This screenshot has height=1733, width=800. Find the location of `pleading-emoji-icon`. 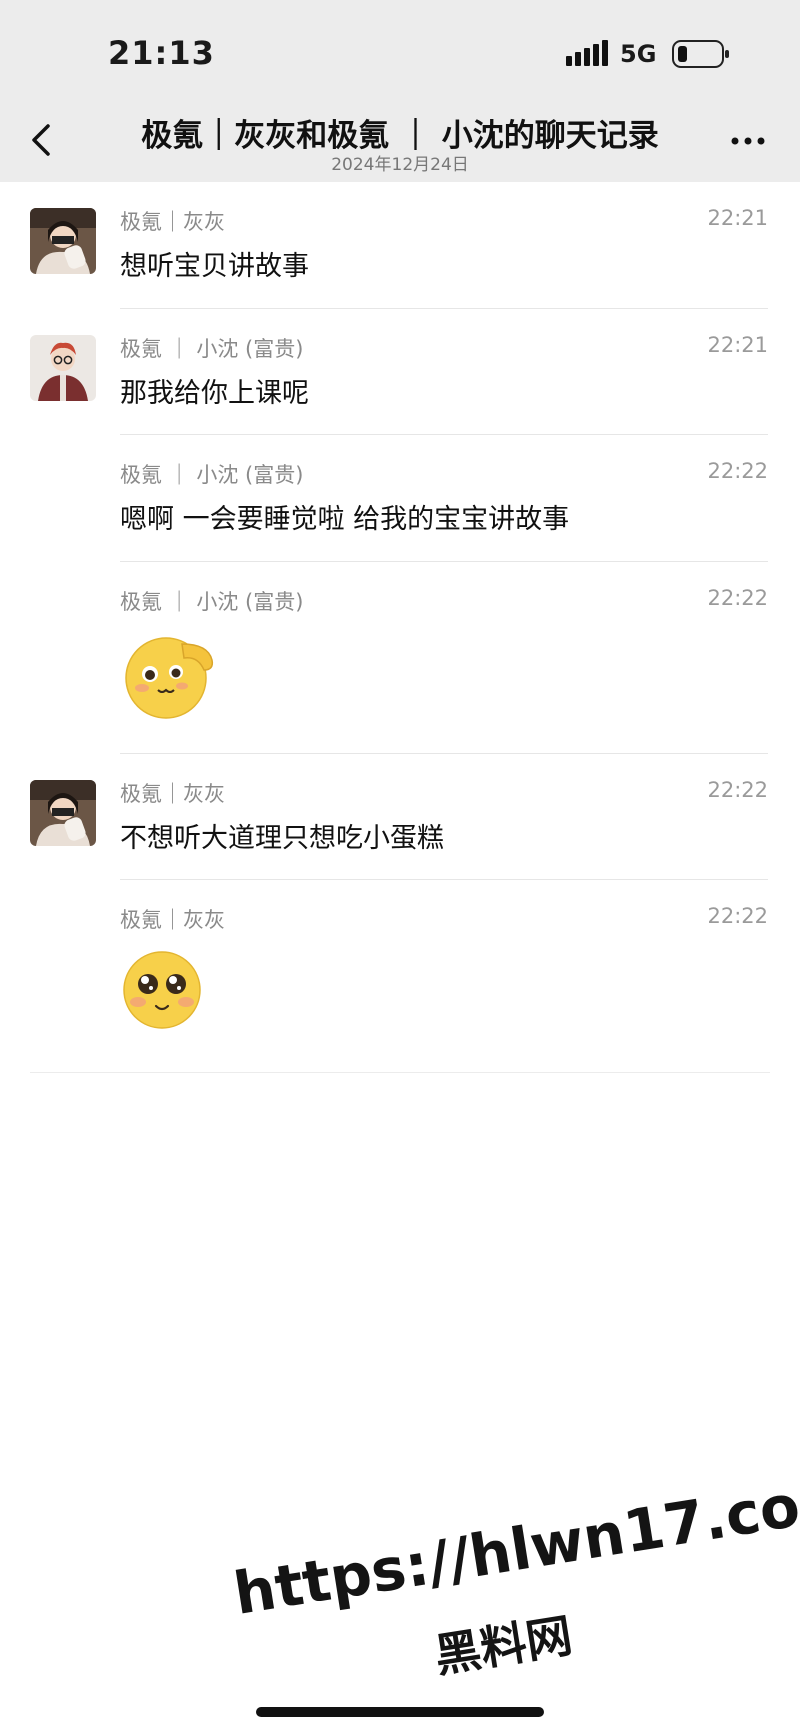

pleading-emoji-icon is located at coordinates (170, 990).